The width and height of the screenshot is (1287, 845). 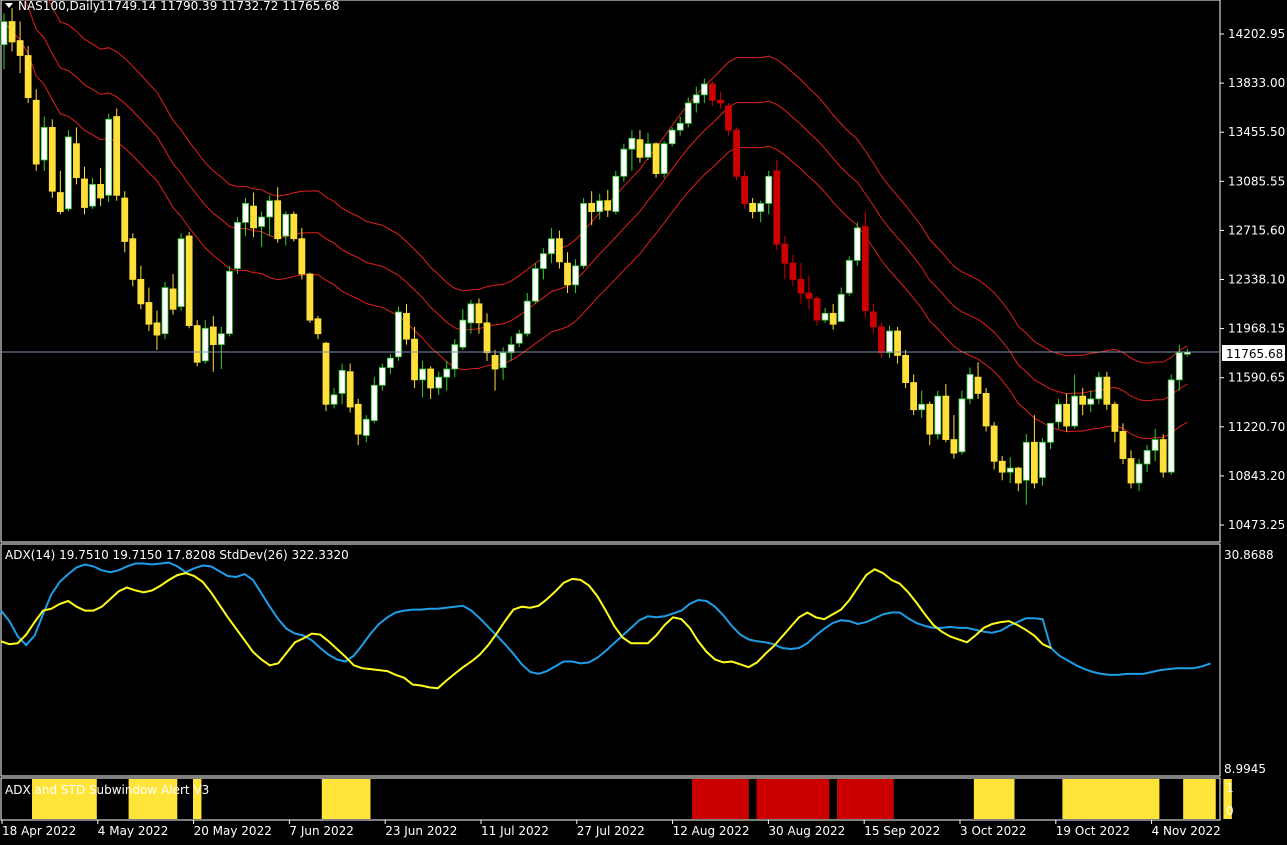 I want to click on y-tick-label: 11968.15, so click(x=1256, y=329).